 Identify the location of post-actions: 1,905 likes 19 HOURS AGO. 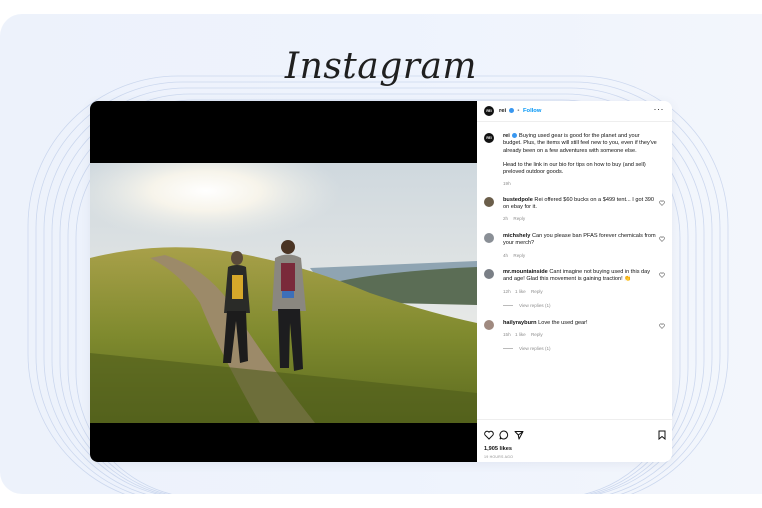
(574, 440).